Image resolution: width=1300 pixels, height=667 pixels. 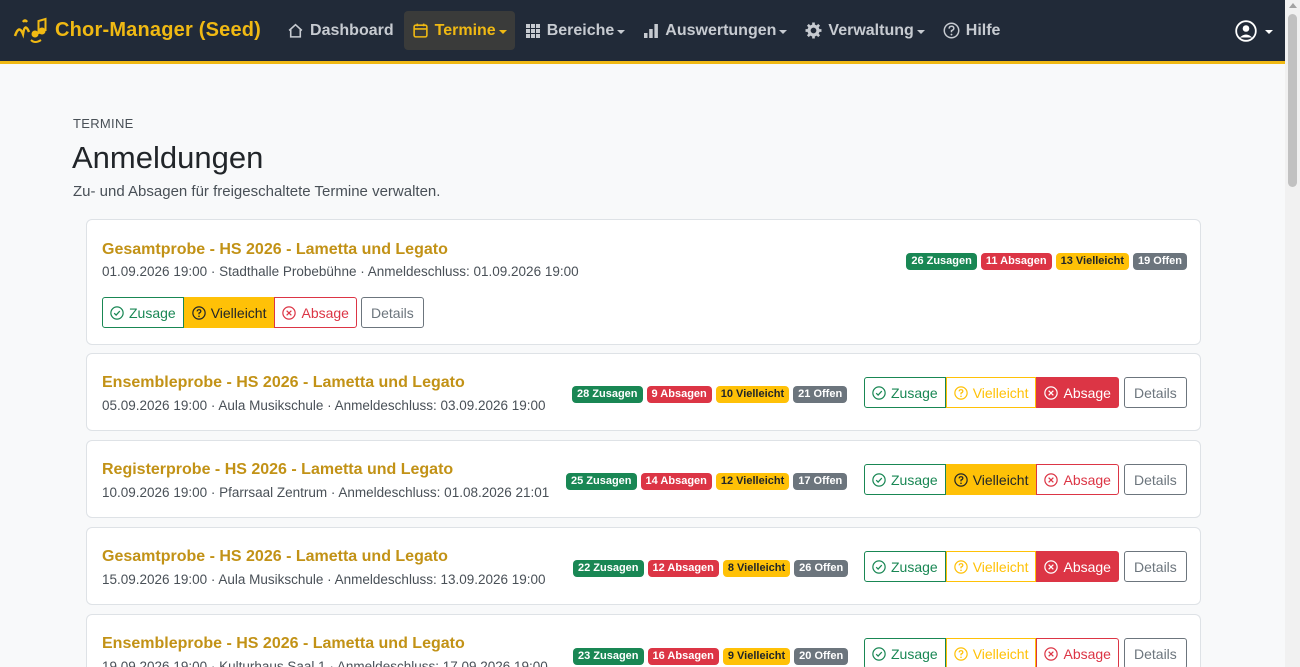 What do you see at coordinates (820, 394) in the screenshot?
I see `offen-badge: 21 Offen` at bounding box center [820, 394].